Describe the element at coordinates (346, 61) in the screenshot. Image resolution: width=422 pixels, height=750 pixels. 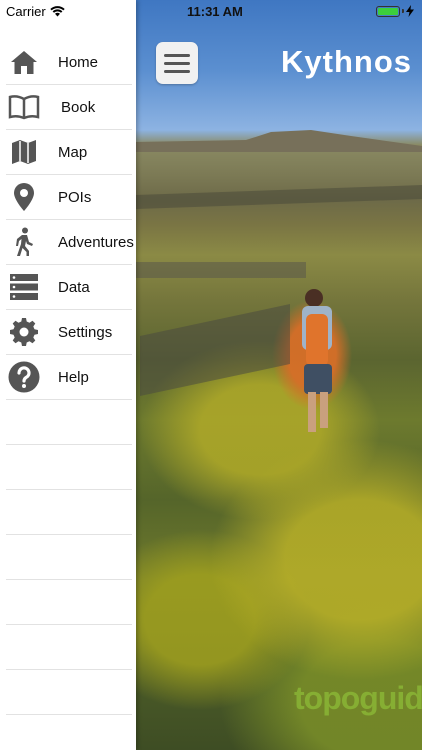
I see `app-title: Kythnos` at that location.